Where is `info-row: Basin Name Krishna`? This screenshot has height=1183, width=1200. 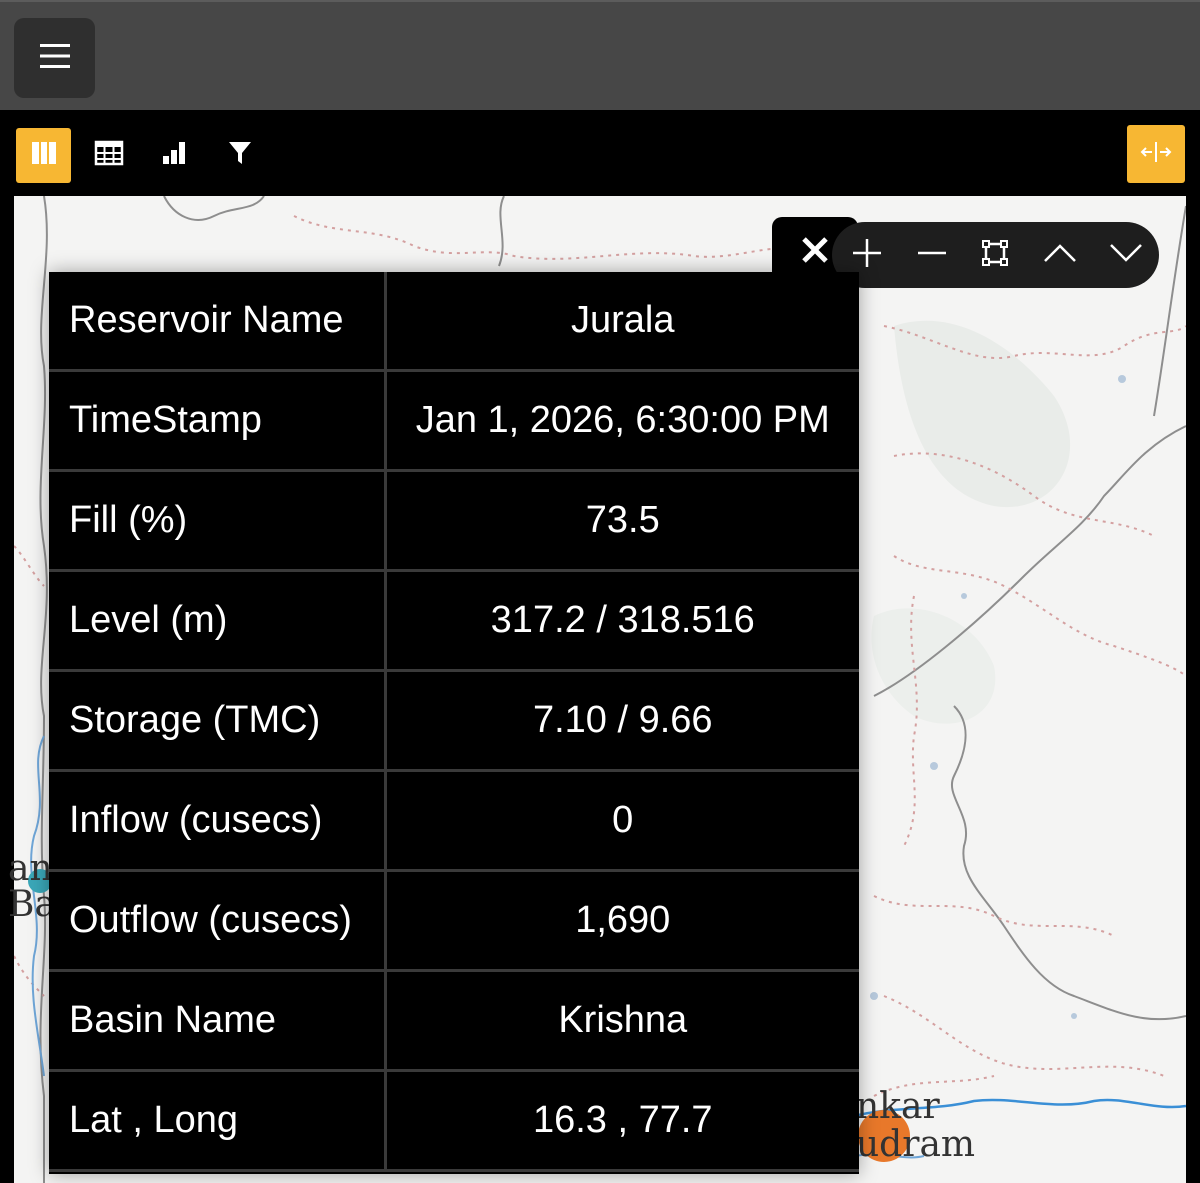 info-row: Basin Name Krishna is located at coordinates (454, 1020).